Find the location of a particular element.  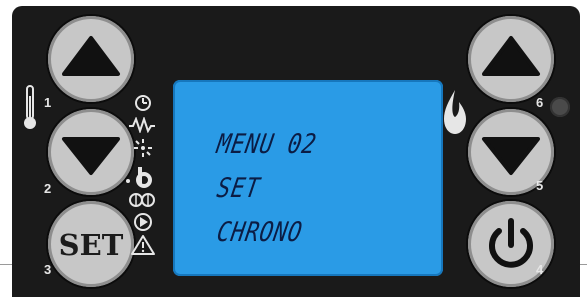

lcd-line-1: MENU 02 is located at coordinates (267, 144).